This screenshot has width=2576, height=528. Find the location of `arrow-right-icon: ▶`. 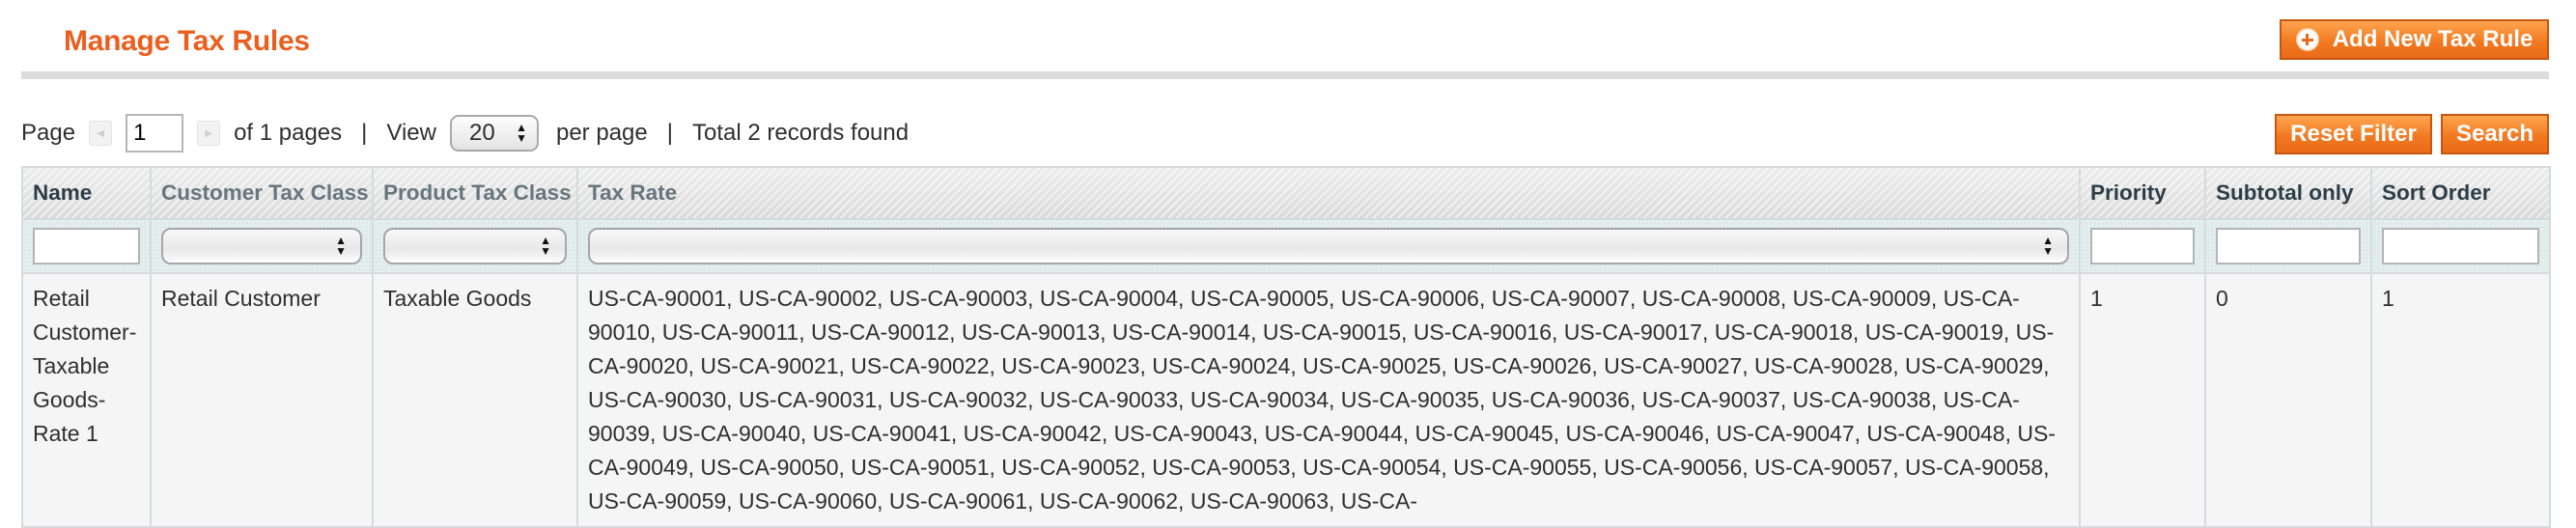

arrow-right-icon: ▶ is located at coordinates (209, 133).